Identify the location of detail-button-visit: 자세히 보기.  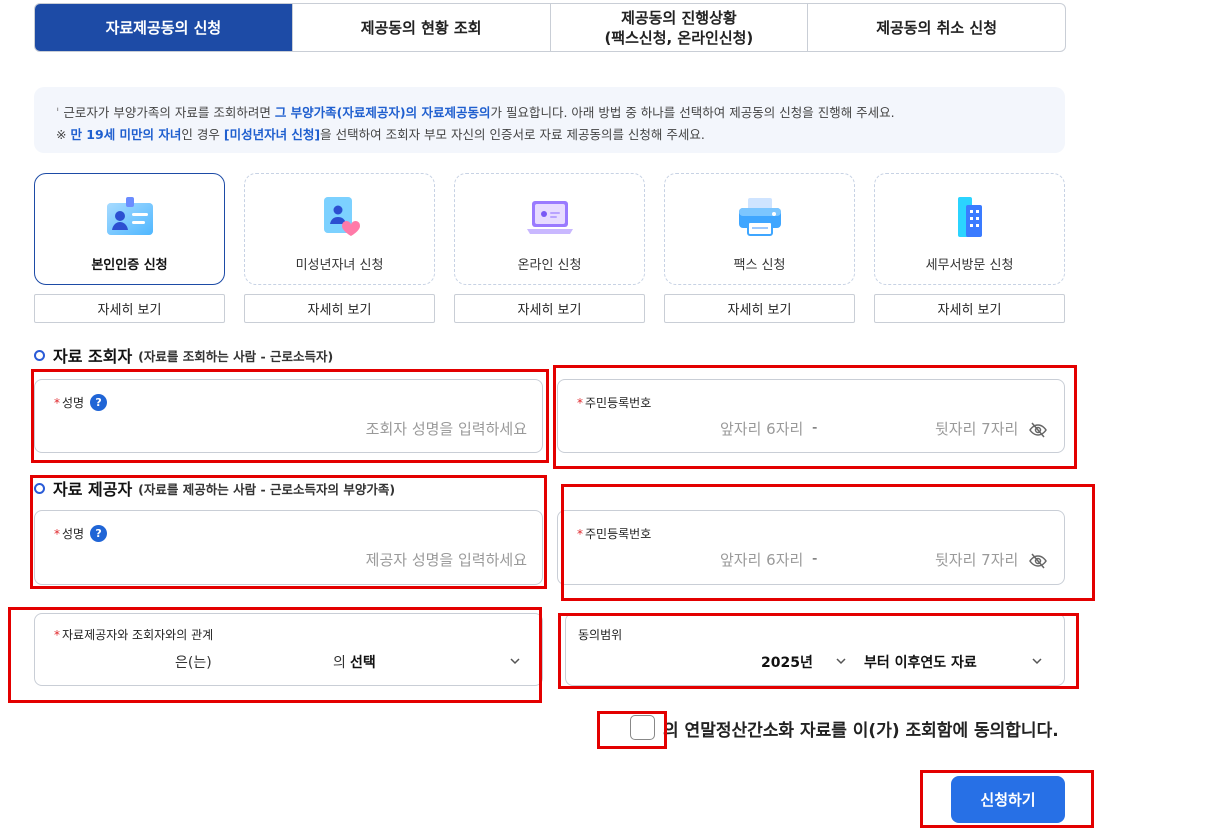
(969, 308).